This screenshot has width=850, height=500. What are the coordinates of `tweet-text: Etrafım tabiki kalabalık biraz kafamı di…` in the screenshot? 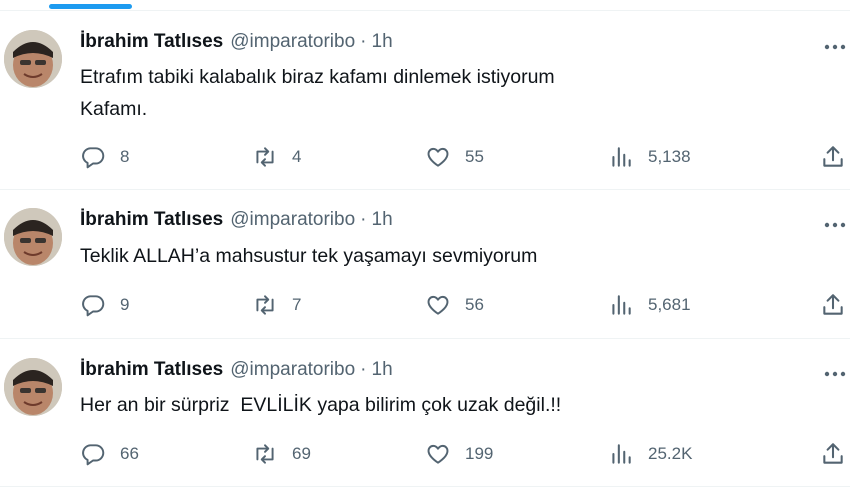 It's located at (317, 93).